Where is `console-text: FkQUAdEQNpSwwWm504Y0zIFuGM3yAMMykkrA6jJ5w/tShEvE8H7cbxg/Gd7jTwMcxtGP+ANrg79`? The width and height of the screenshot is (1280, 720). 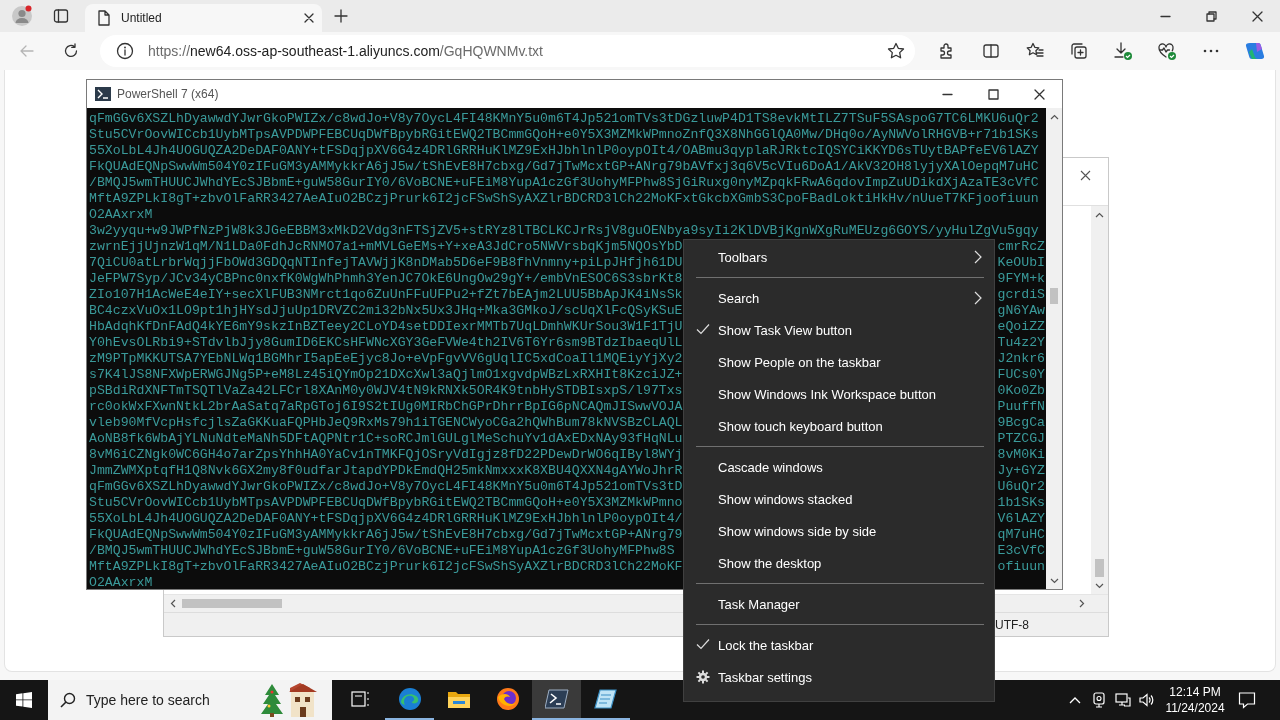 console-text: FkQUAdEQNpSwwWm504Y0zIFuGM3yAMMykkrA6jJ5w/tShEvE8H7cbxg/Gd7jTwMcxtGP+ANrg79 is located at coordinates (386, 535).